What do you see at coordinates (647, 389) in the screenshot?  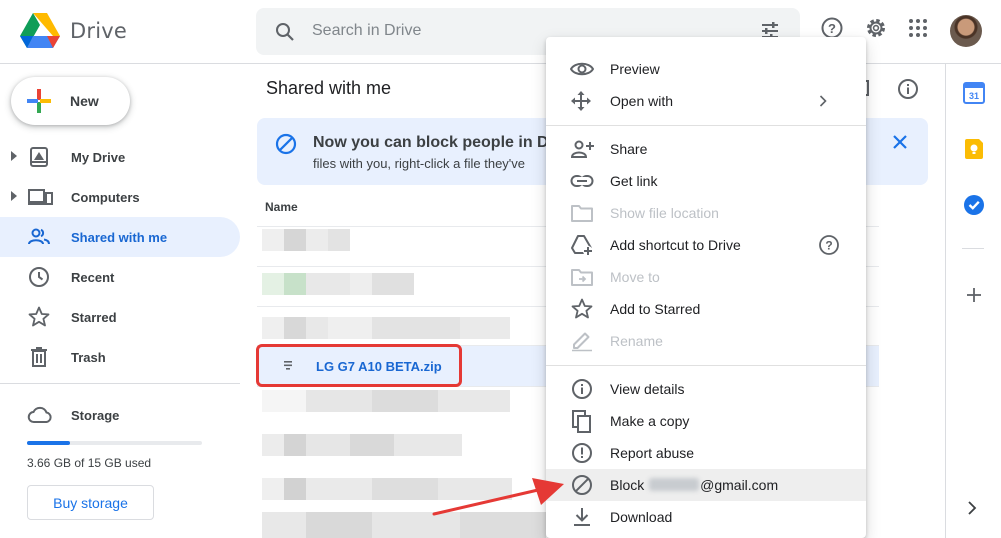 I see `menu-item-label: View details` at bounding box center [647, 389].